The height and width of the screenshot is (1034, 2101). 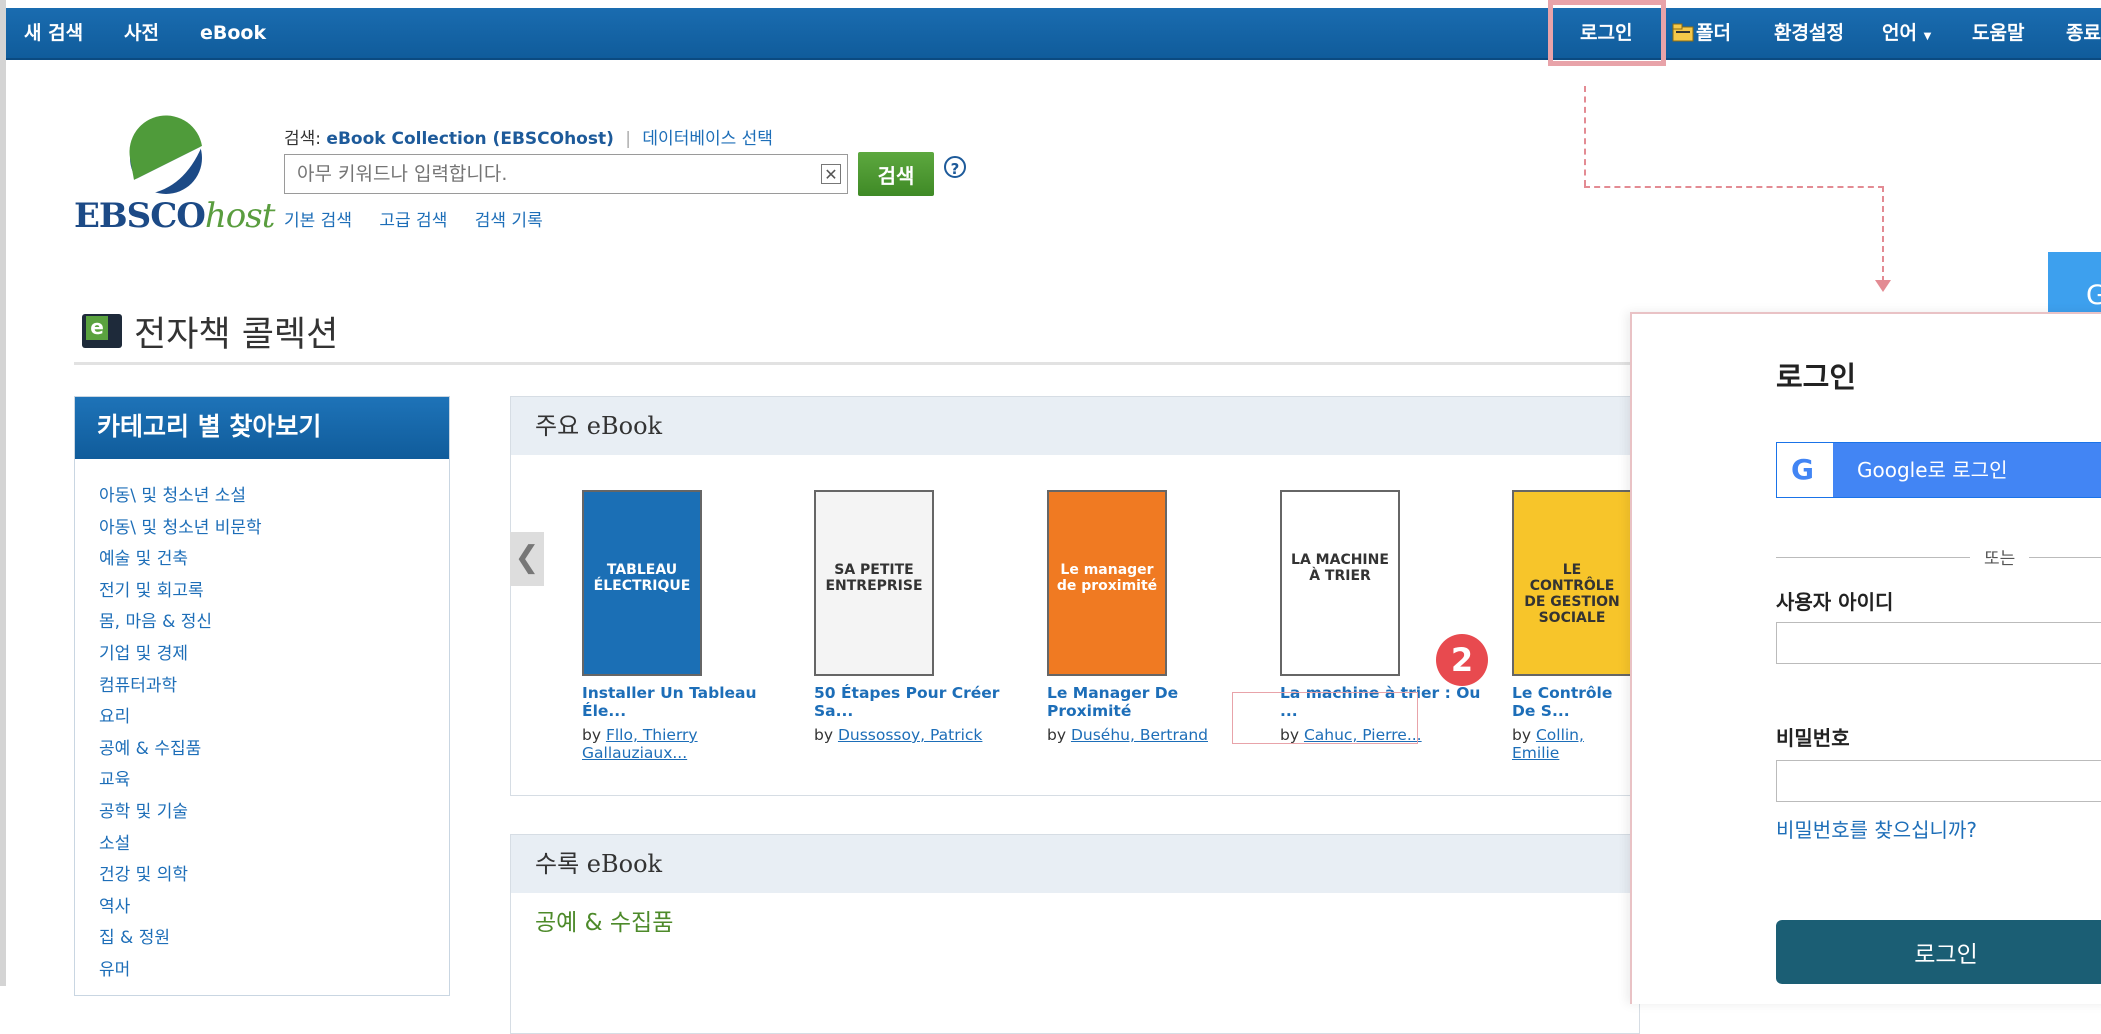 What do you see at coordinates (831, 174) in the screenshot?
I see `clear-icon: ✕` at bounding box center [831, 174].